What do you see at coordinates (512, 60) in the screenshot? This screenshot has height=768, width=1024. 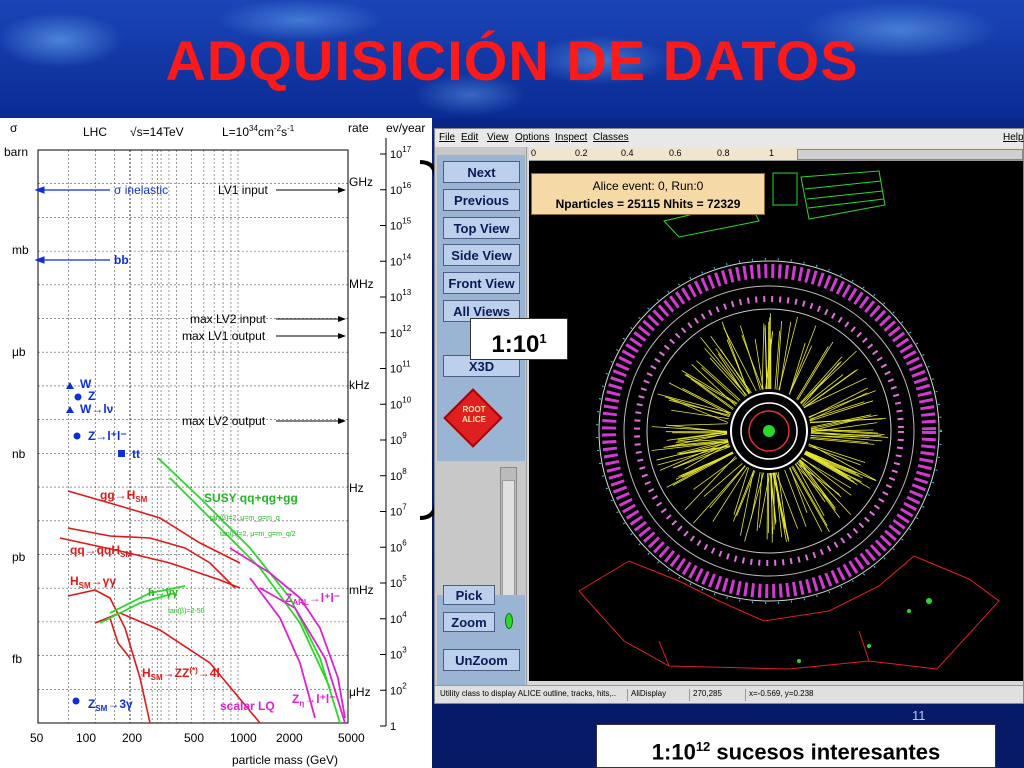 I see `slide-title: ADQUISICIÓN DE DATOS` at bounding box center [512, 60].